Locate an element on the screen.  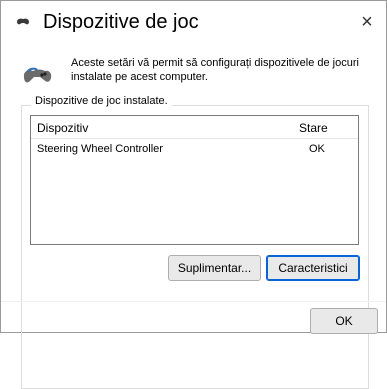
close-button: × is located at coordinates (367, 22).